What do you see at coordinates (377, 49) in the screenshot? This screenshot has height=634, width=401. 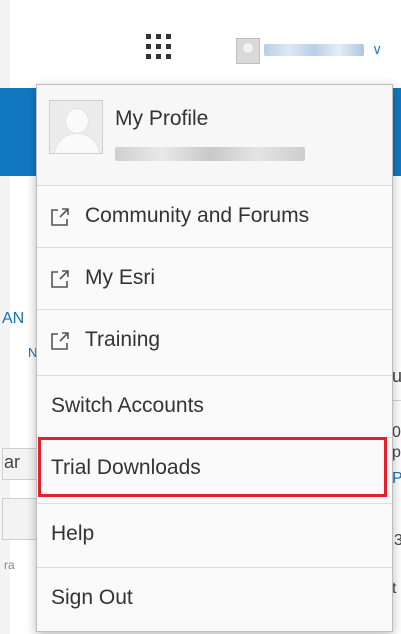 I see `chevron-down-icon: ∨` at bounding box center [377, 49].